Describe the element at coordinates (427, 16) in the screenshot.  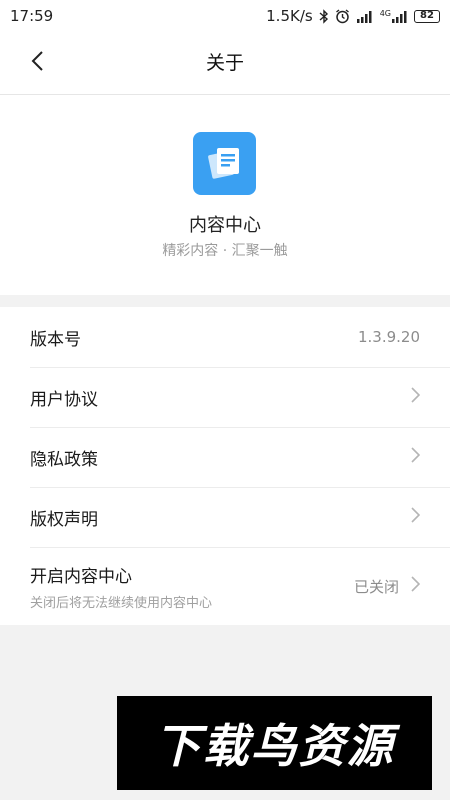
I see `battery-icon: 82` at that location.